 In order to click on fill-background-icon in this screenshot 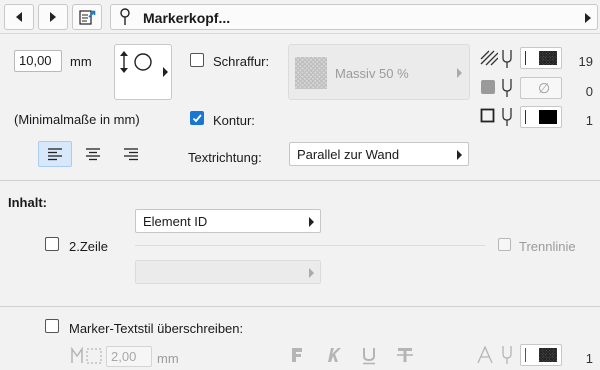, I will do `click(488, 87)`.